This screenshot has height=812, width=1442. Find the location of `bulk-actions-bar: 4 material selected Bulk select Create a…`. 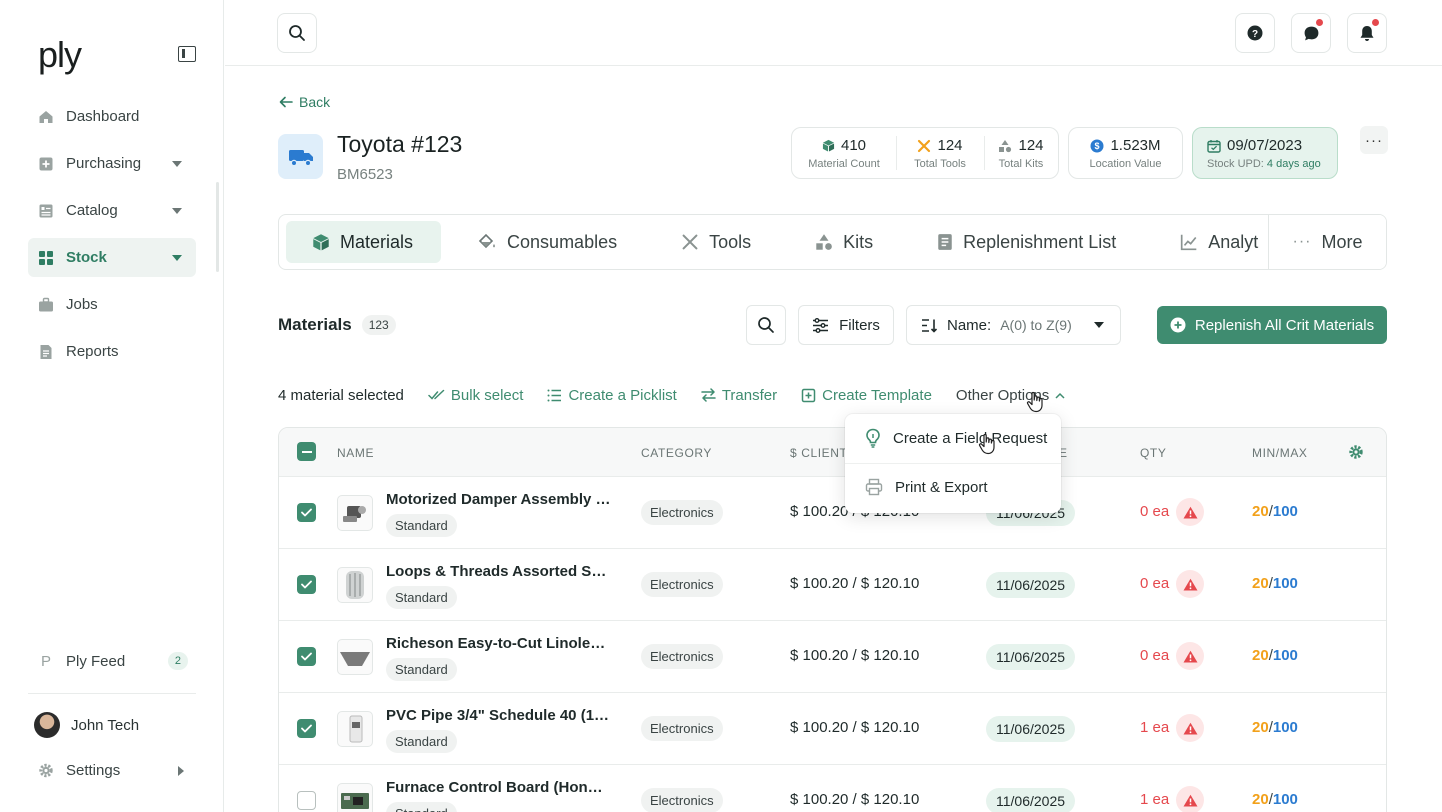

bulk-actions-bar: 4 material selected Bulk select Create a… is located at coordinates (671, 395).